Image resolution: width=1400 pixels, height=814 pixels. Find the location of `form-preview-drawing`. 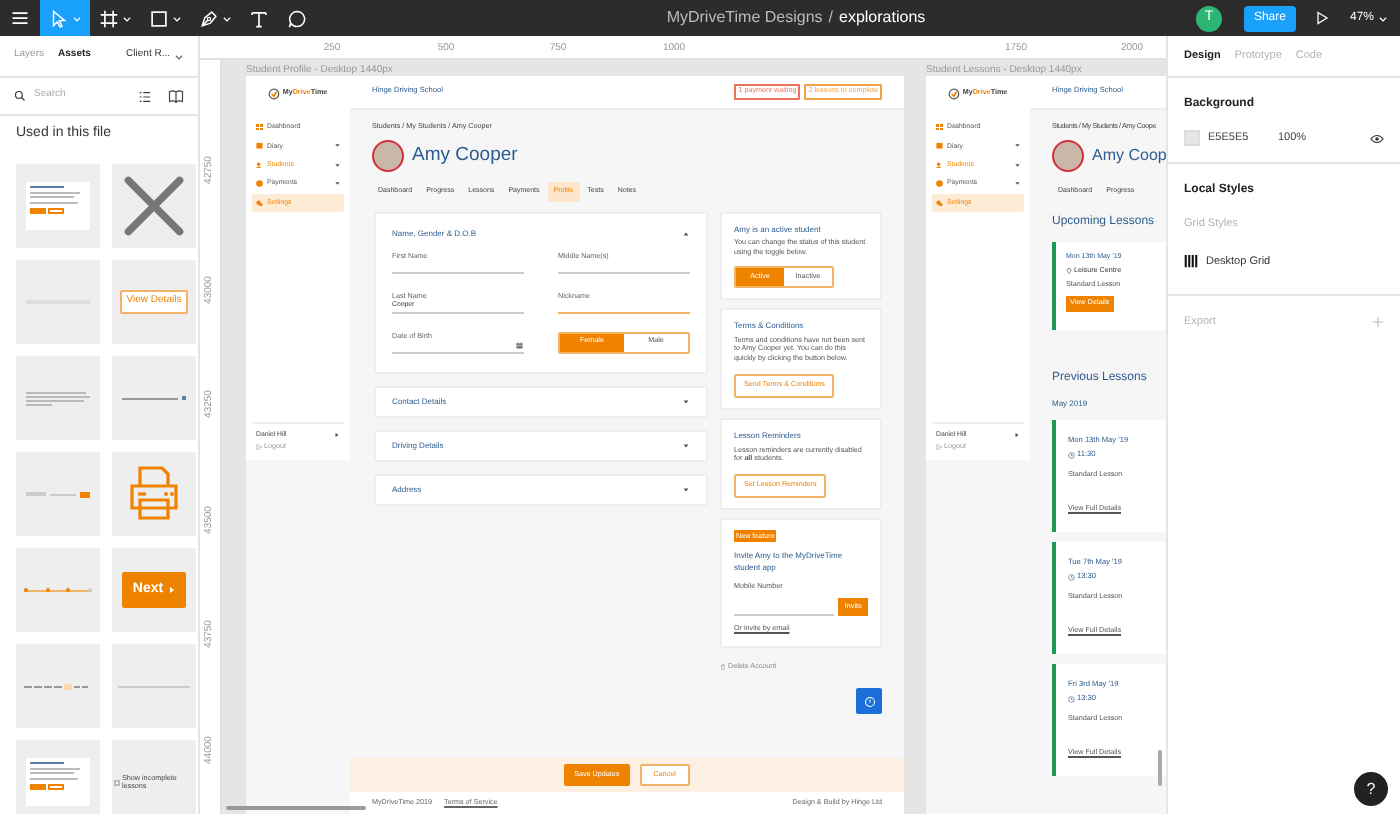

form-preview-drawing is located at coordinates (58, 494).